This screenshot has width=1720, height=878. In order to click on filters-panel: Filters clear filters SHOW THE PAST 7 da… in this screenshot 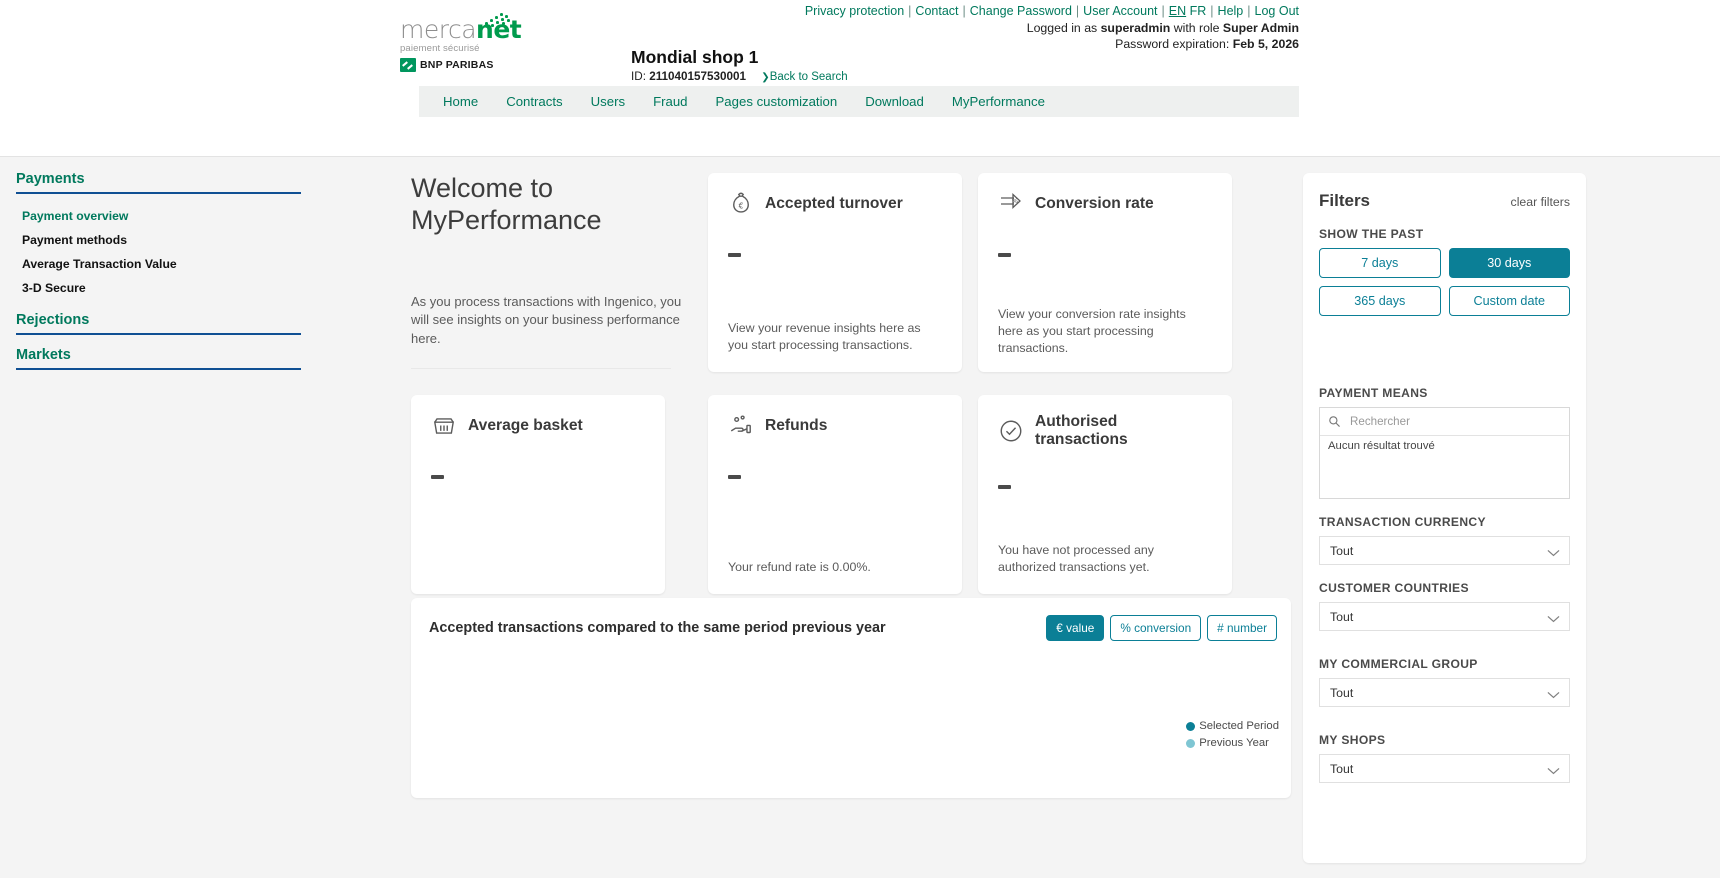, I will do `click(1444, 518)`.